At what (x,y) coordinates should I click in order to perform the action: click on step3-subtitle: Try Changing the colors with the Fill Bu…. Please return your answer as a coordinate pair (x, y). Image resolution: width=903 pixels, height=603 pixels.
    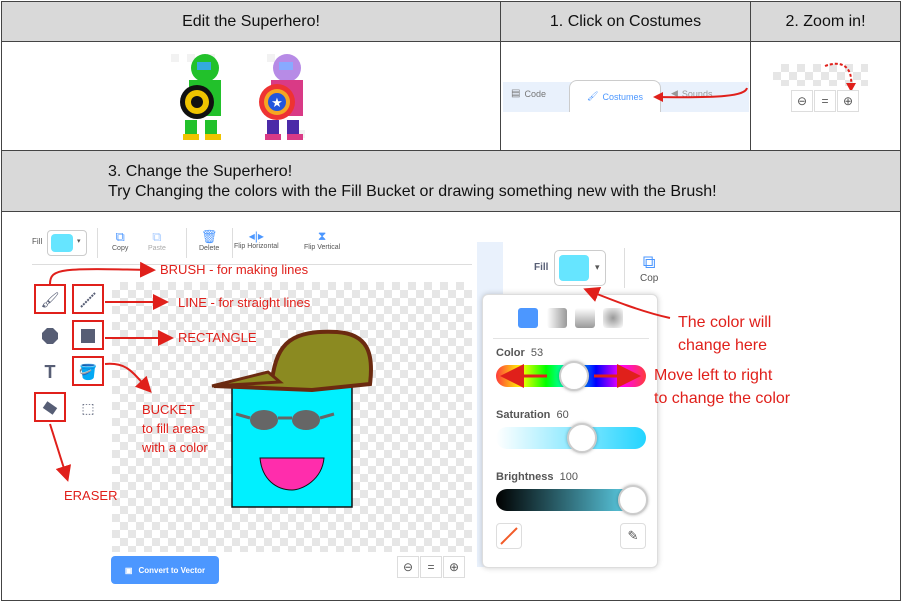
    Looking at the image, I should click on (412, 191).